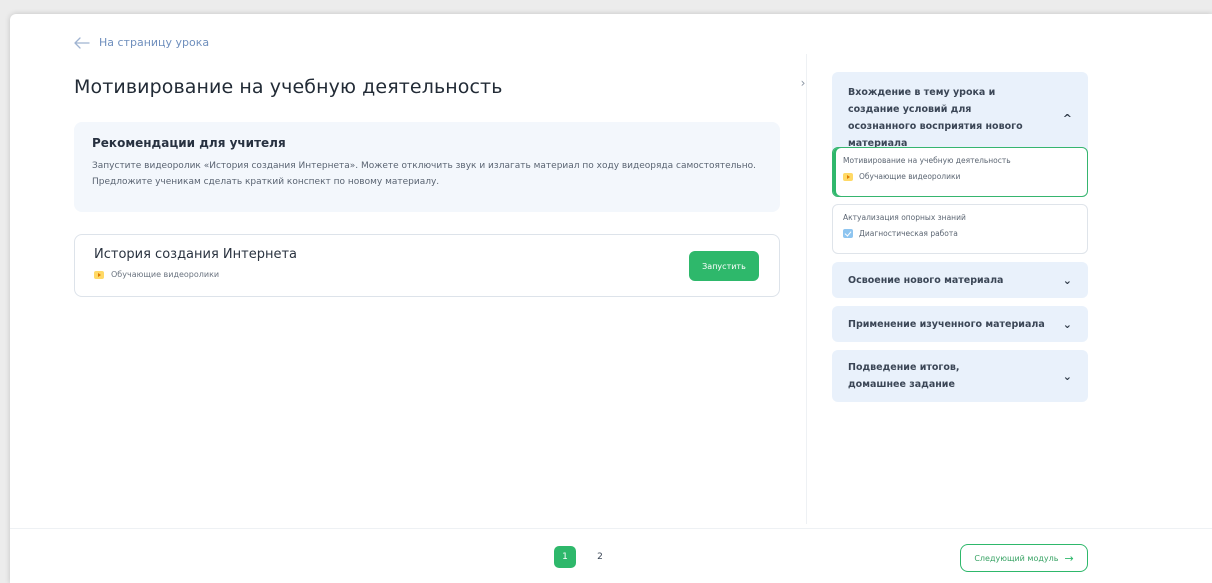 The height and width of the screenshot is (583, 1212). I want to click on resource-title: История создания Интернета, so click(196, 254).